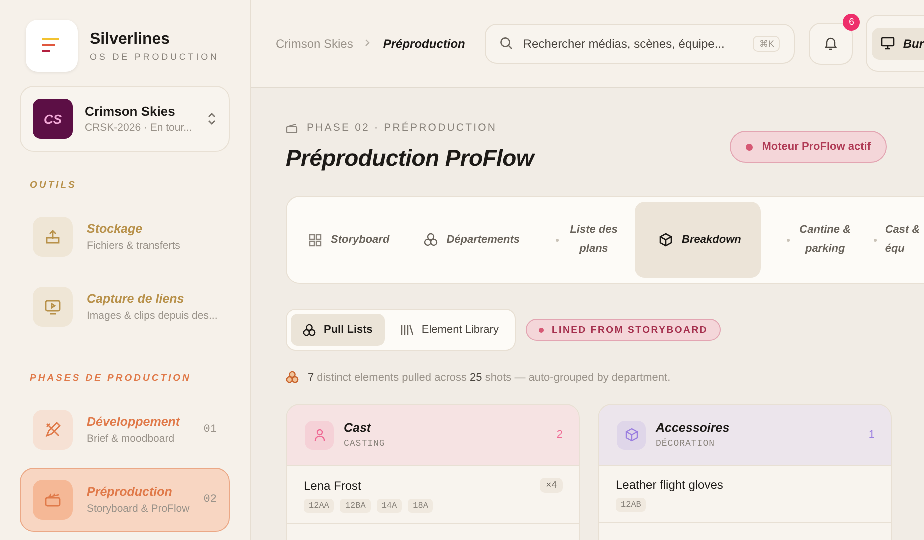  What do you see at coordinates (319, 435) in the screenshot?
I see `person-icon` at bounding box center [319, 435].